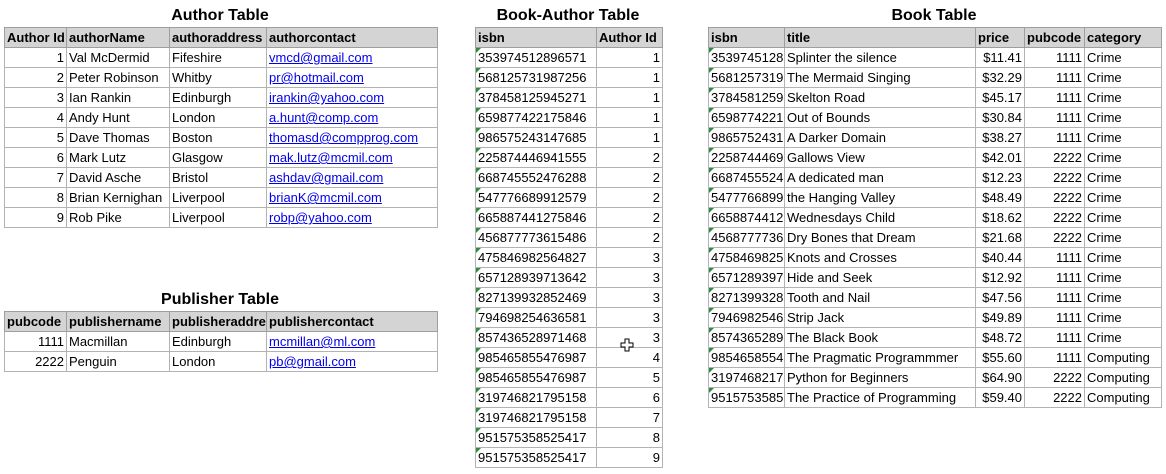 The height and width of the screenshot is (474, 1166). Describe the element at coordinates (218, 157) in the screenshot. I see `table-cell: Glasgow` at that location.